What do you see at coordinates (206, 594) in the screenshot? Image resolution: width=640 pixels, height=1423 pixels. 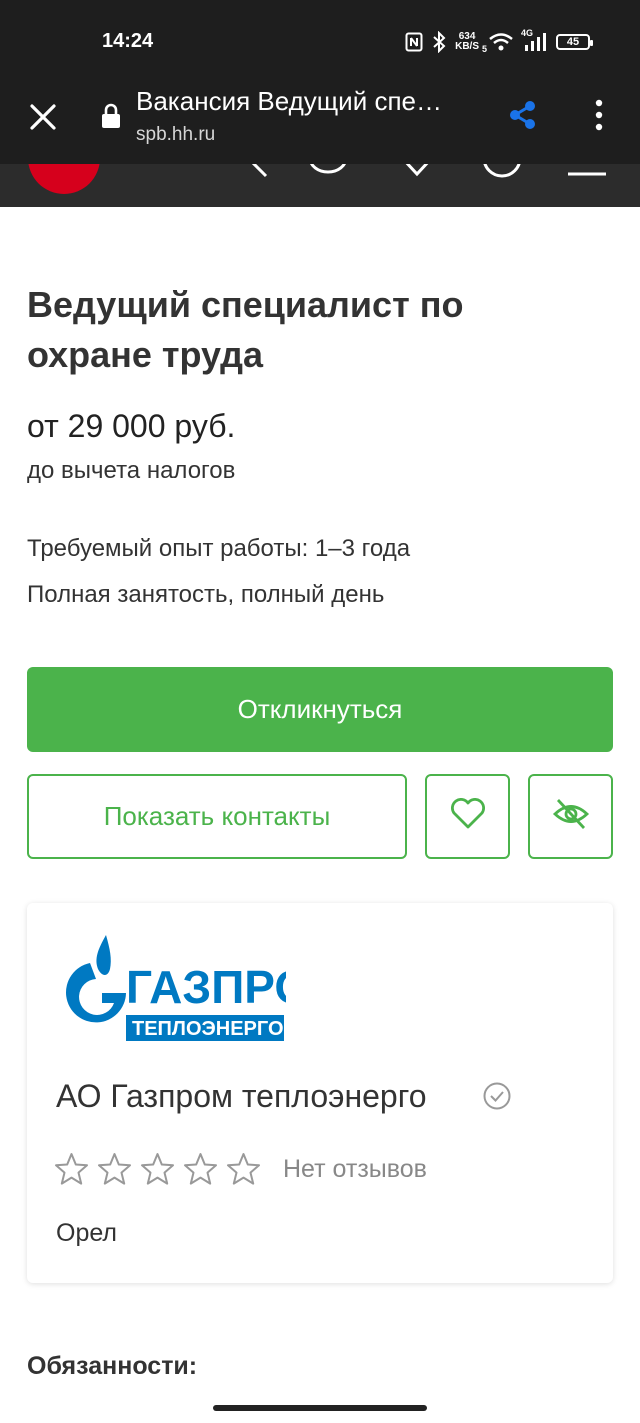 I see `employment-type: Полная занятость, полный день` at bounding box center [206, 594].